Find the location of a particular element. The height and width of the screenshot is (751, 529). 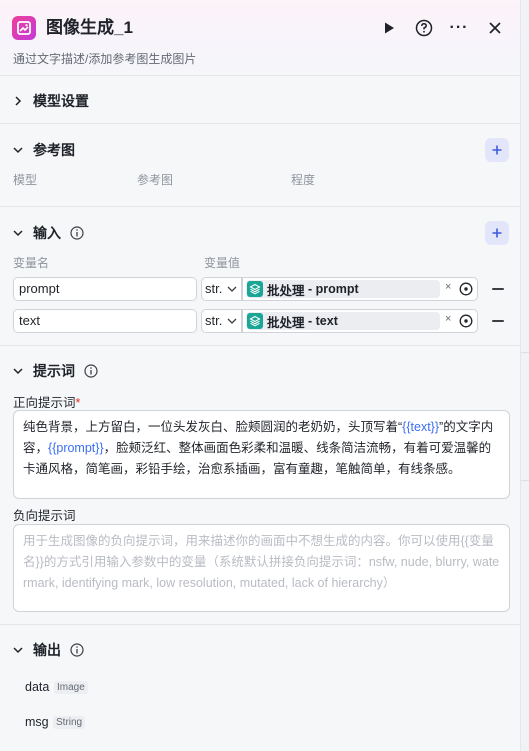

column-var-name: 变量名 is located at coordinates (31, 263).